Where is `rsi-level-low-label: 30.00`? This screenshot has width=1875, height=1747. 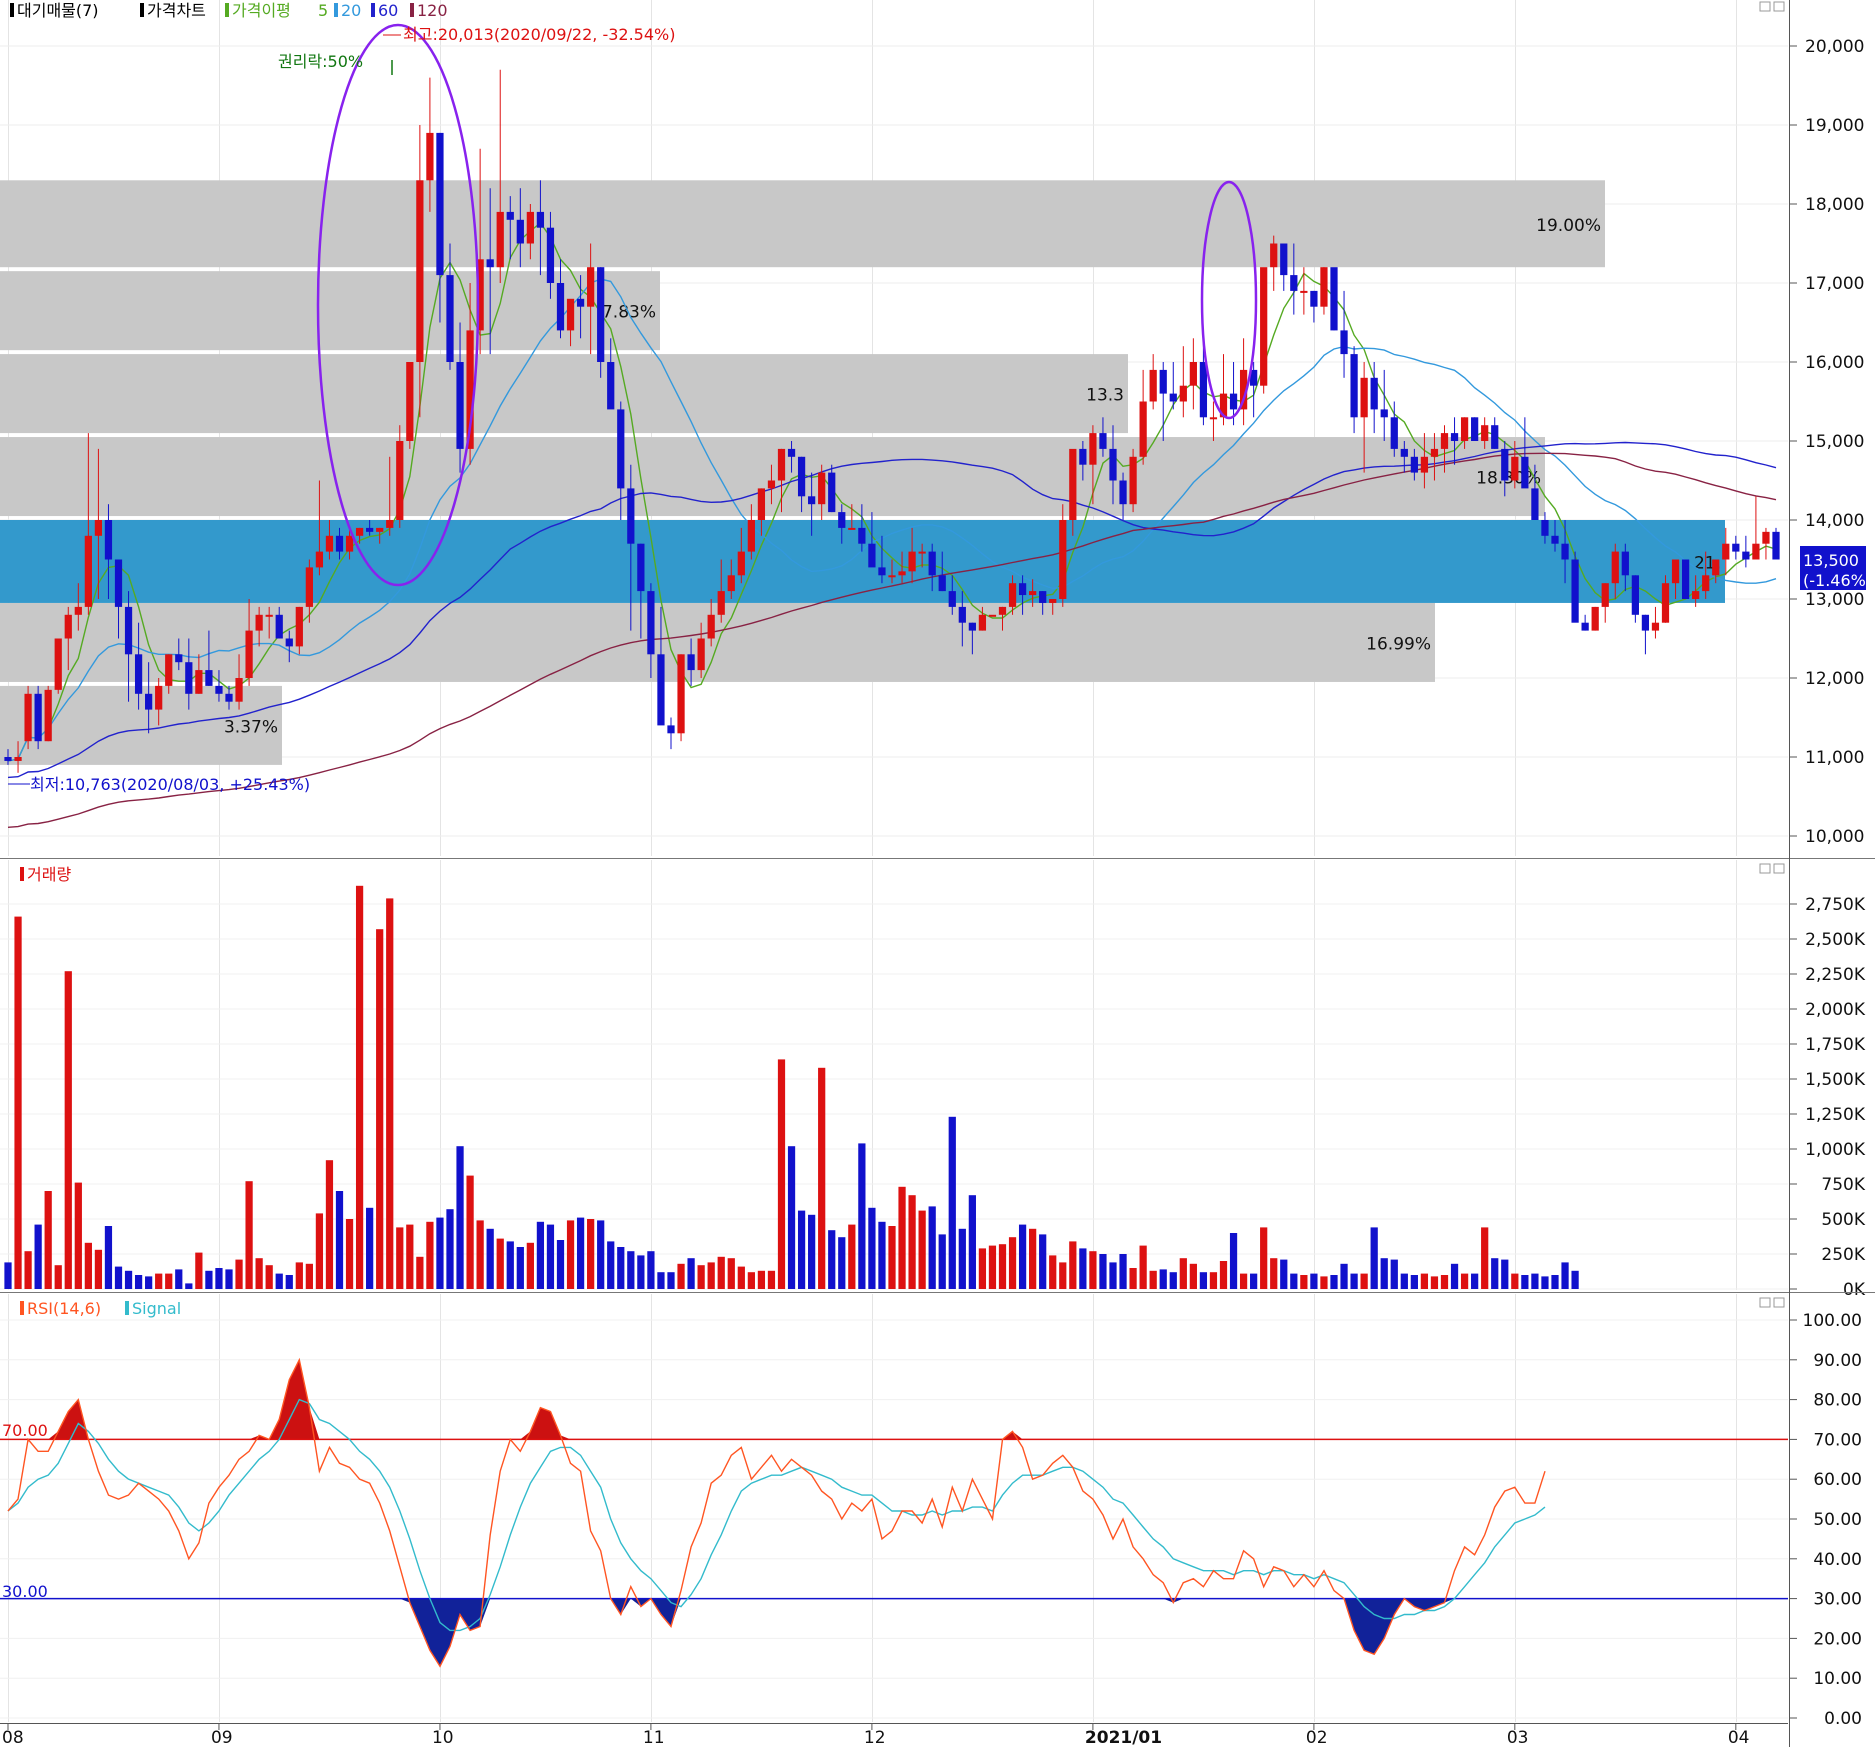 rsi-level-low-label: 30.00 is located at coordinates (25, 1591).